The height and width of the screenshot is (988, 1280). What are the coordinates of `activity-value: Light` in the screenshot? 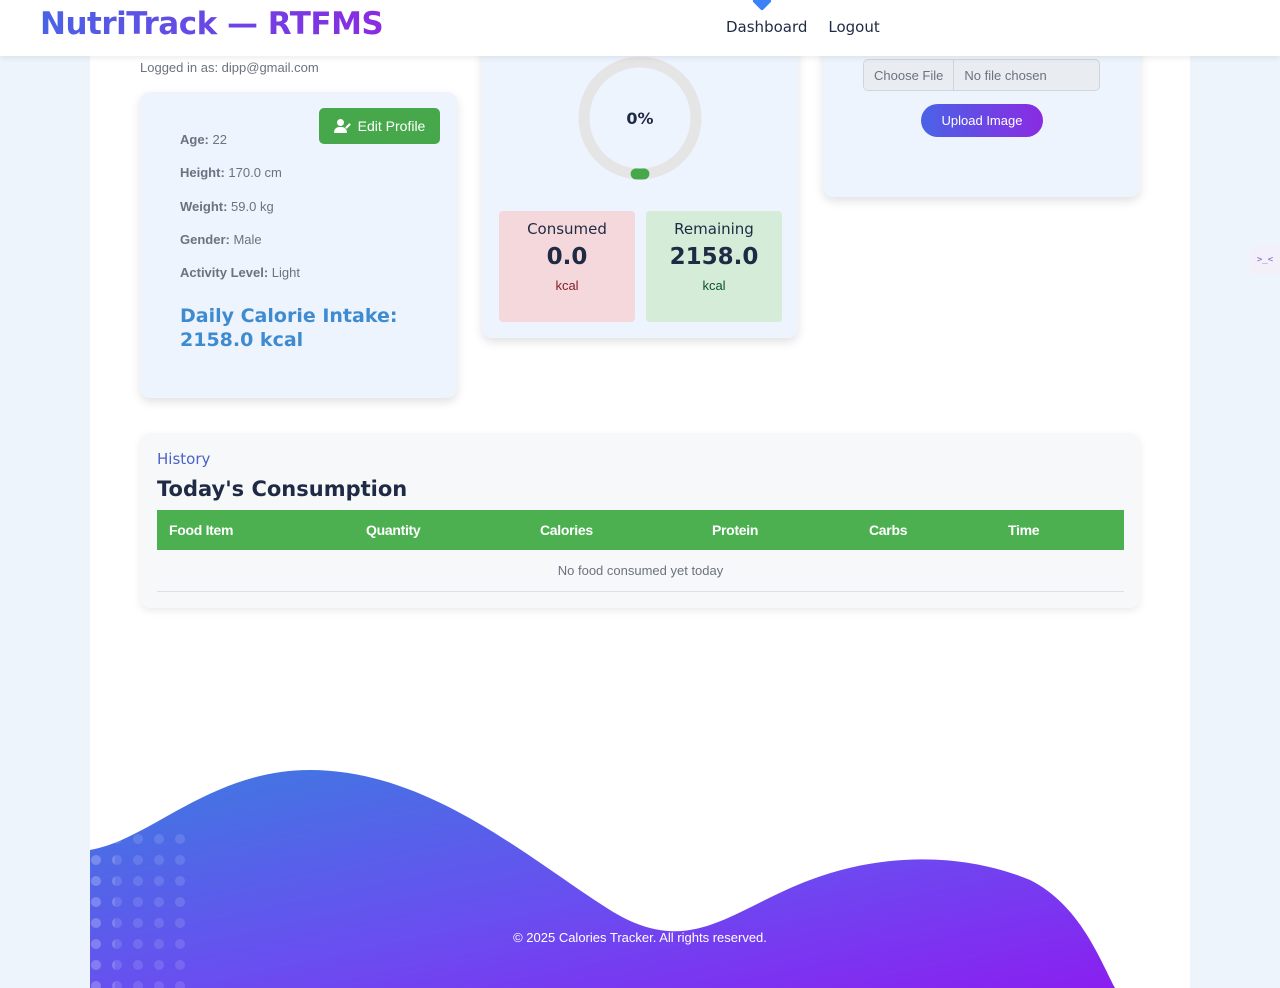 It's located at (285, 272).